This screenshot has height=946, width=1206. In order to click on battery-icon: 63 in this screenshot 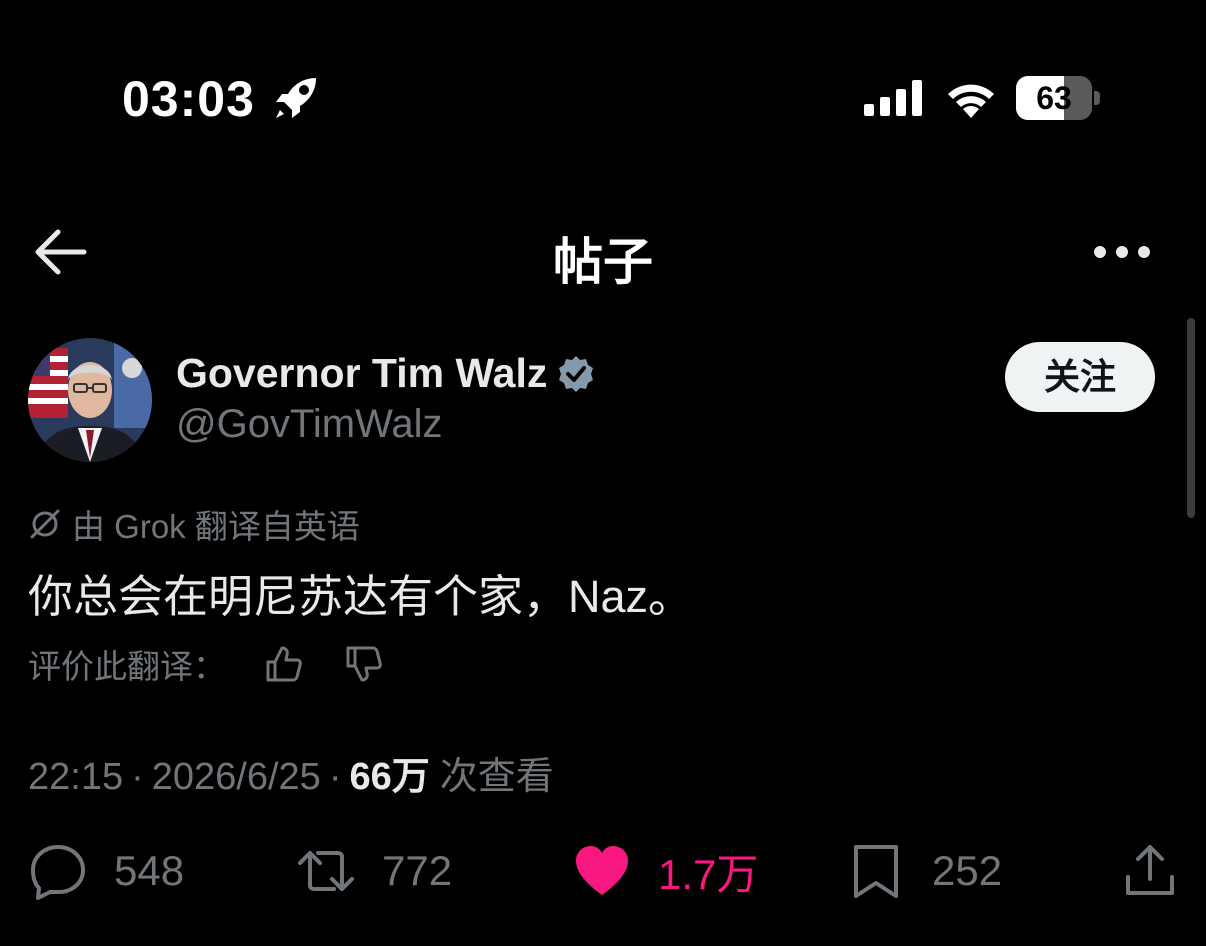, I will do `click(1058, 98)`.